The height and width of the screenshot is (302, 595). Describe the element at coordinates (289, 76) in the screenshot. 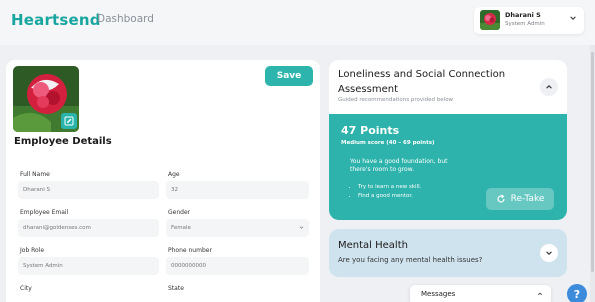

I see `save-button: Save` at that location.